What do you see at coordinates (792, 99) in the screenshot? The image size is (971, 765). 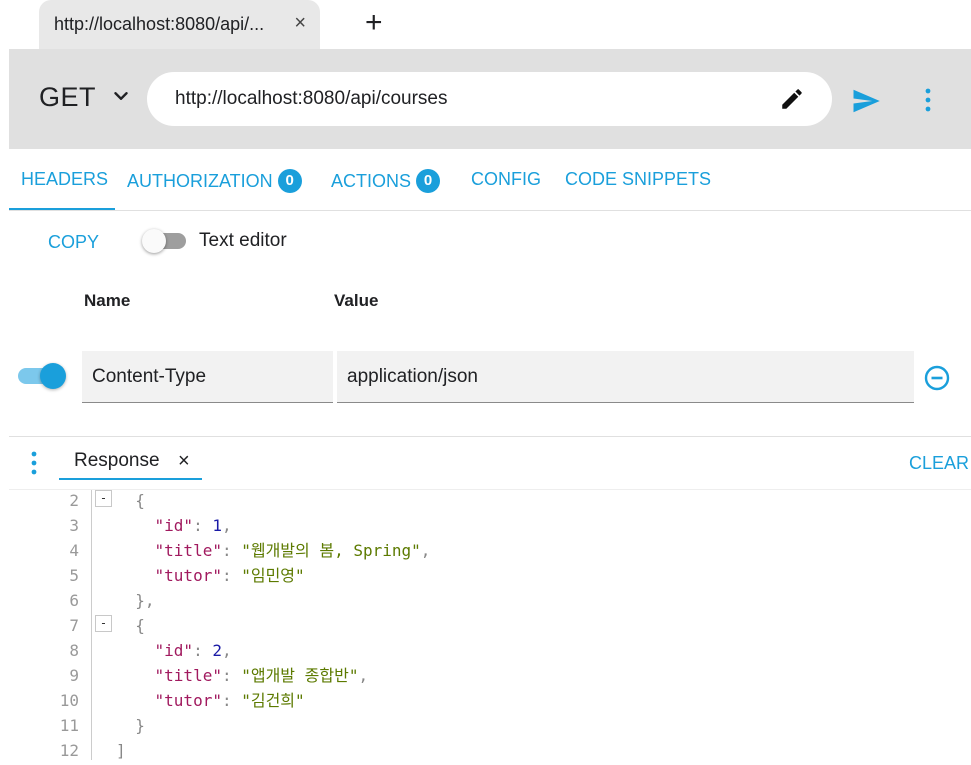 I see `pencil-icon` at bounding box center [792, 99].